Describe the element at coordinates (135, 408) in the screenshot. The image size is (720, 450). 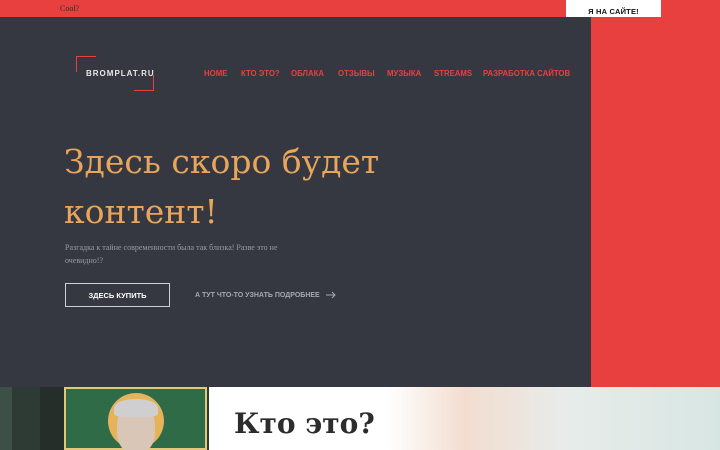
I see `portrait-hair` at that location.